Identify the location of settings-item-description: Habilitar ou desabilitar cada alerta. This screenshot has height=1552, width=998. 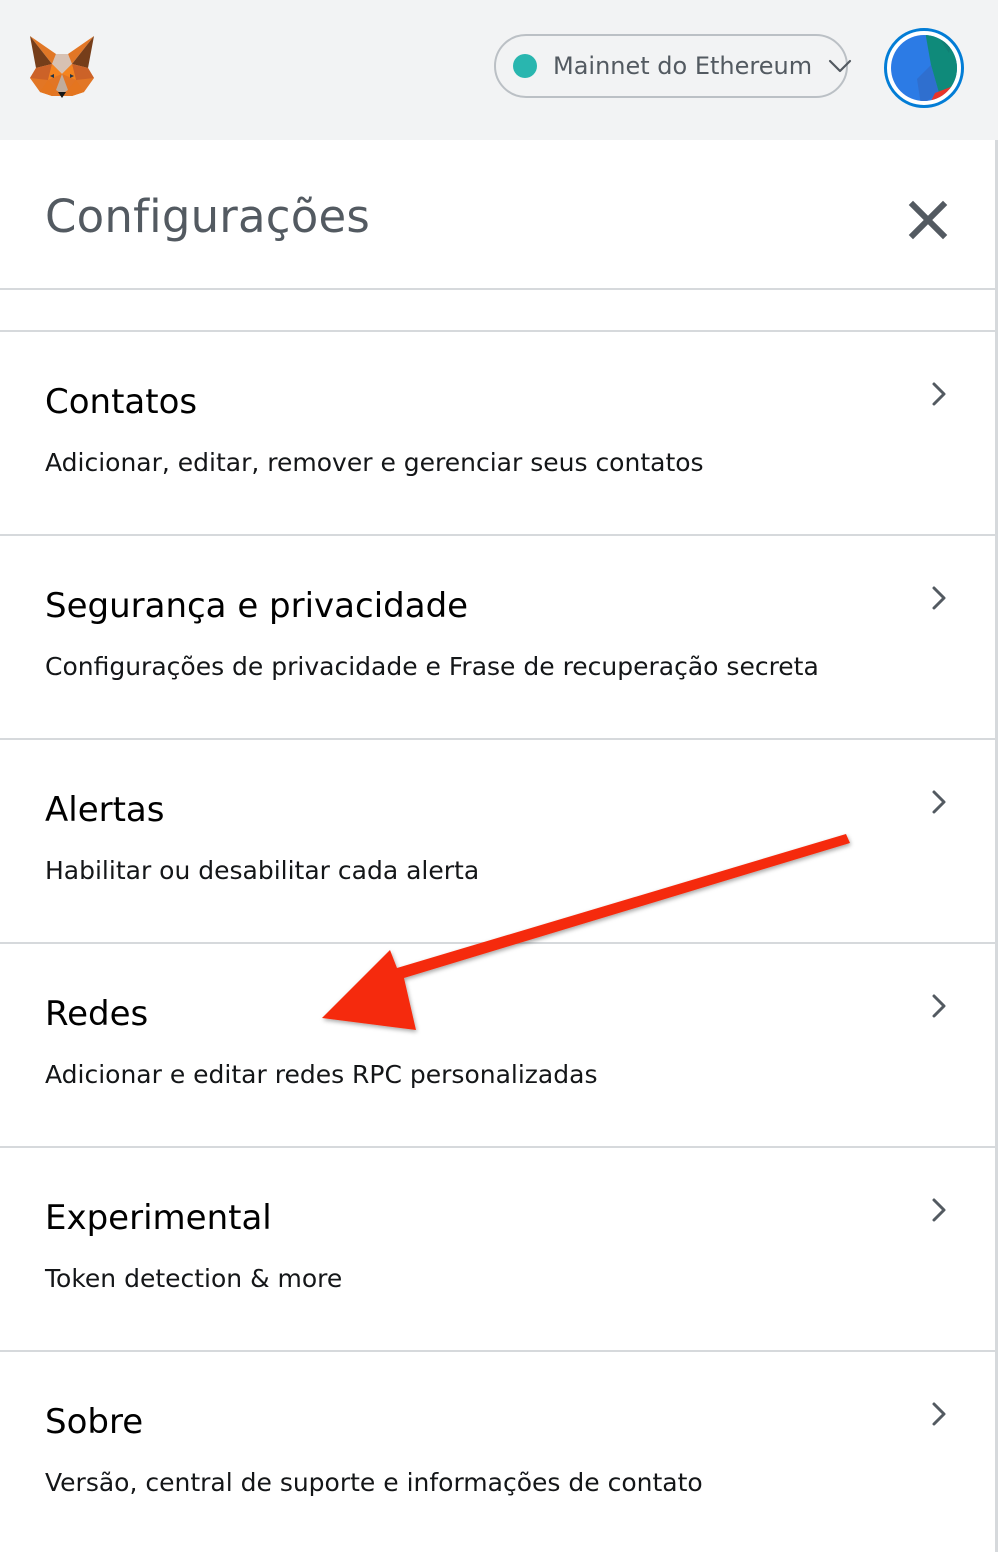
(262, 870).